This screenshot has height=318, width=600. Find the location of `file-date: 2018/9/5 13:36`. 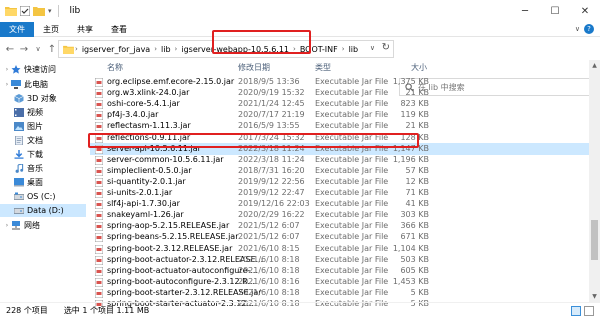

file-date: 2018/9/5 13:36 is located at coordinates (269, 81).